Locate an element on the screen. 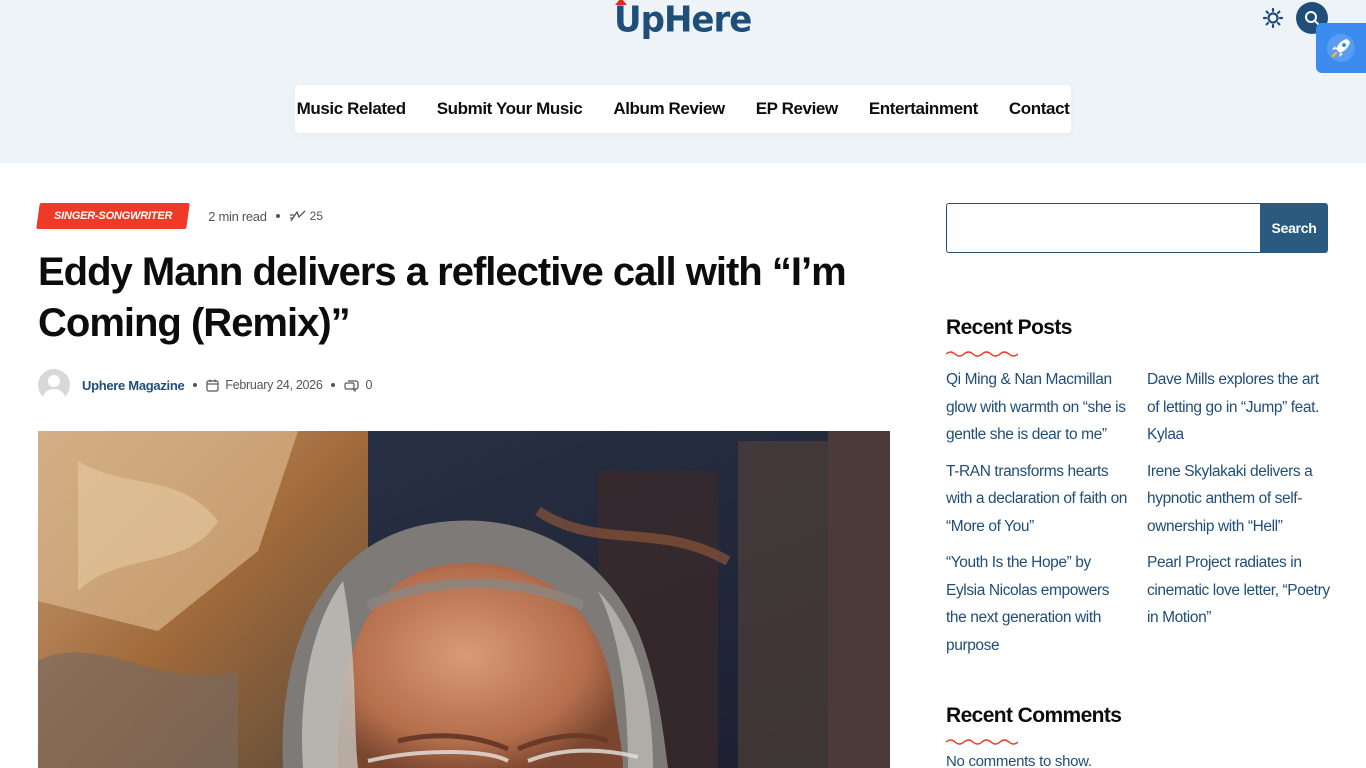 This screenshot has width=1366, height=768. post-date-value: February 24, 2026 is located at coordinates (274, 385).